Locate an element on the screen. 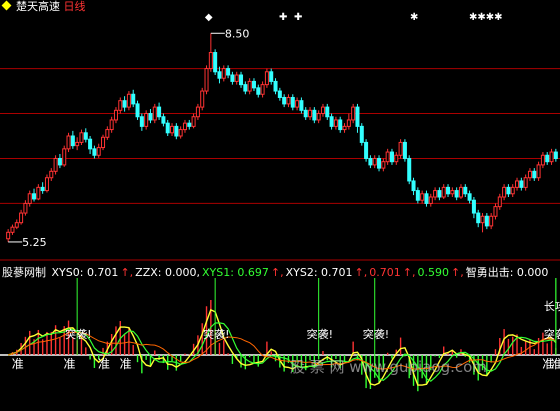  indicator-item: 0.590 is located at coordinates (433, 272).